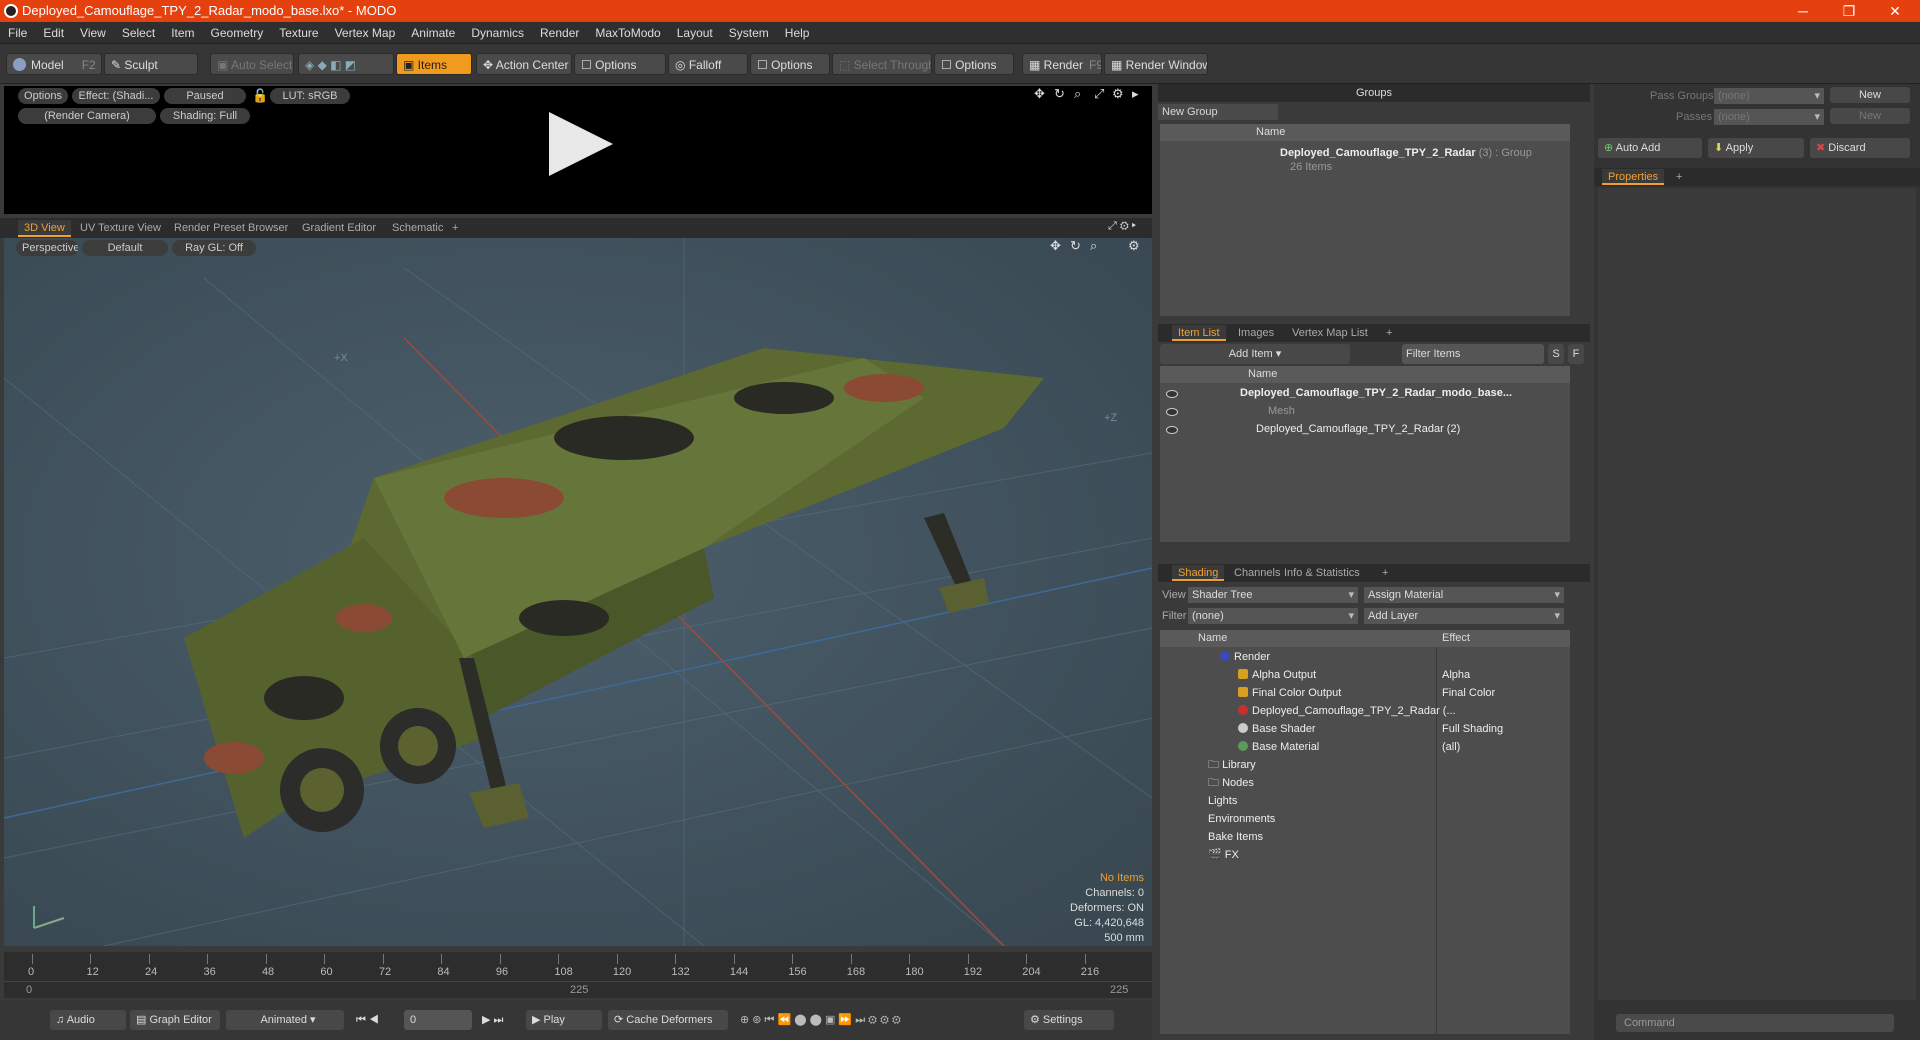 The image size is (1920, 1040). What do you see at coordinates (47, 248) in the screenshot?
I see `perspective-dropdown: Perspective` at bounding box center [47, 248].